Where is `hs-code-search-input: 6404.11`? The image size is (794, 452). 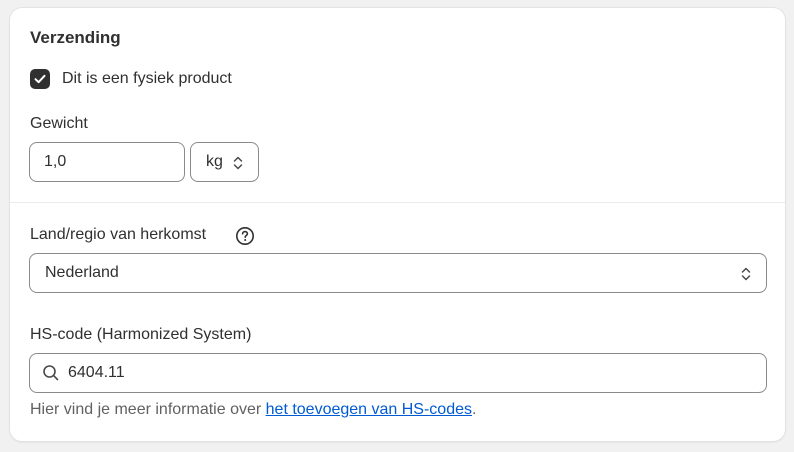
hs-code-search-input: 6404.11 is located at coordinates (398, 373).